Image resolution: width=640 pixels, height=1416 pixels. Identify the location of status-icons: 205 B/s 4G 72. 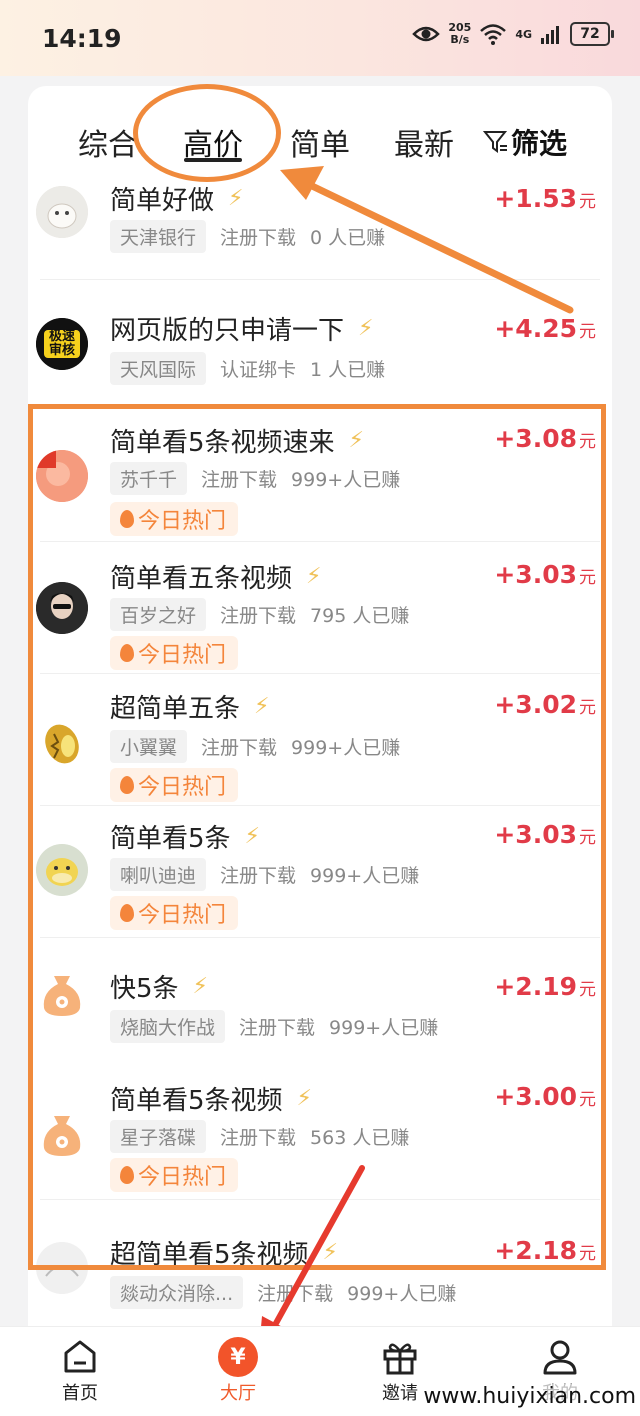
(513, 33).